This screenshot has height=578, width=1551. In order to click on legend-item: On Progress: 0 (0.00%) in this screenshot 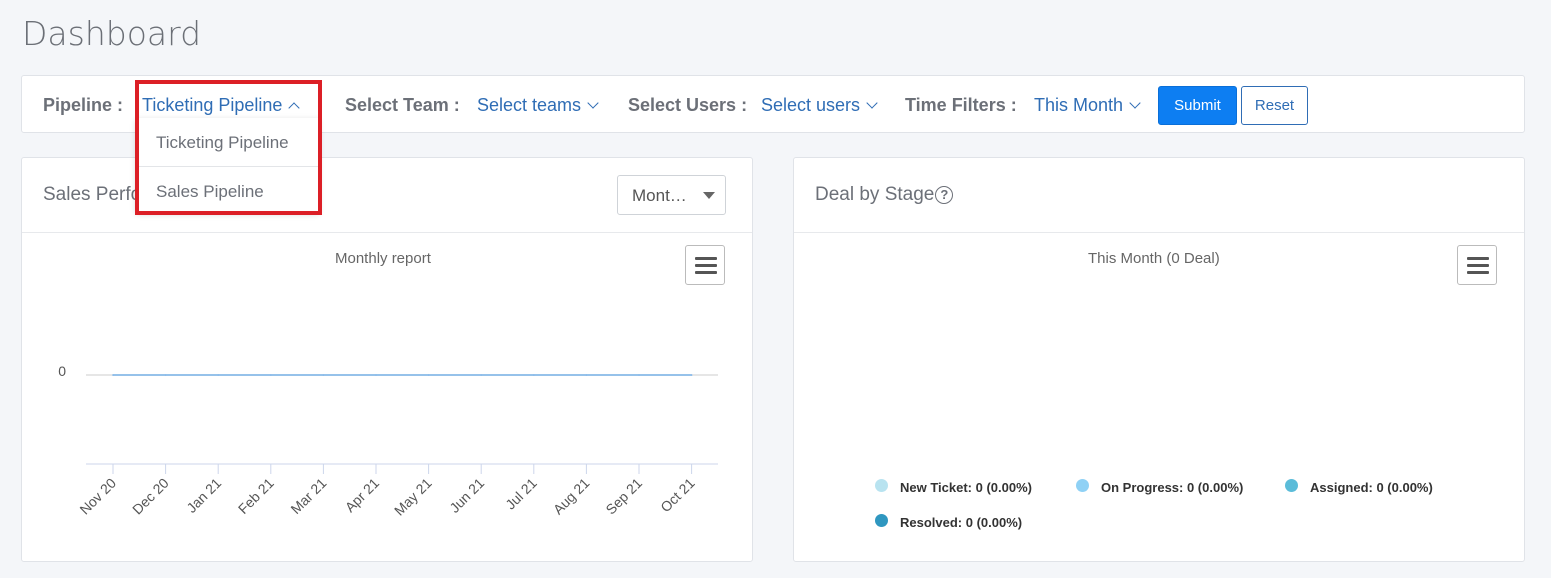, I will do `click(1172, 487)`.